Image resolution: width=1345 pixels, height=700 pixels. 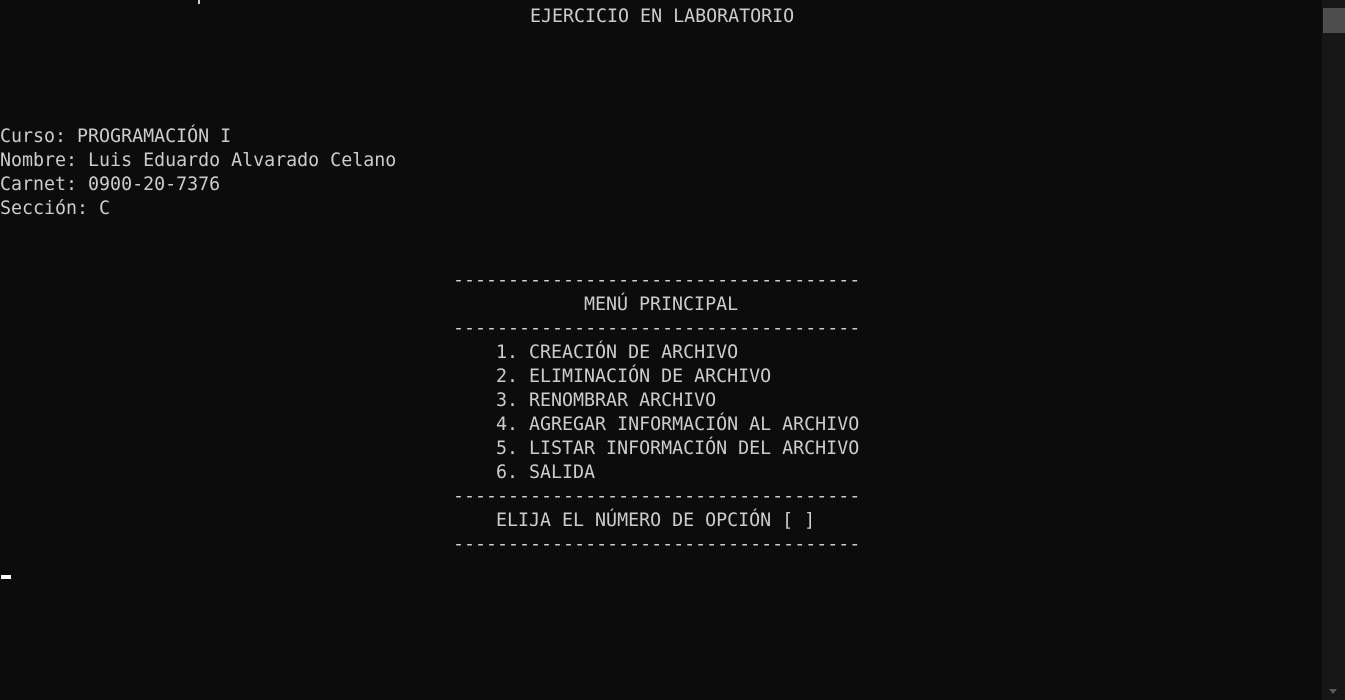 I want to click on menu-option-3: 3. RENOMBRAR ARCHIVO, so click(x=606, y=400).